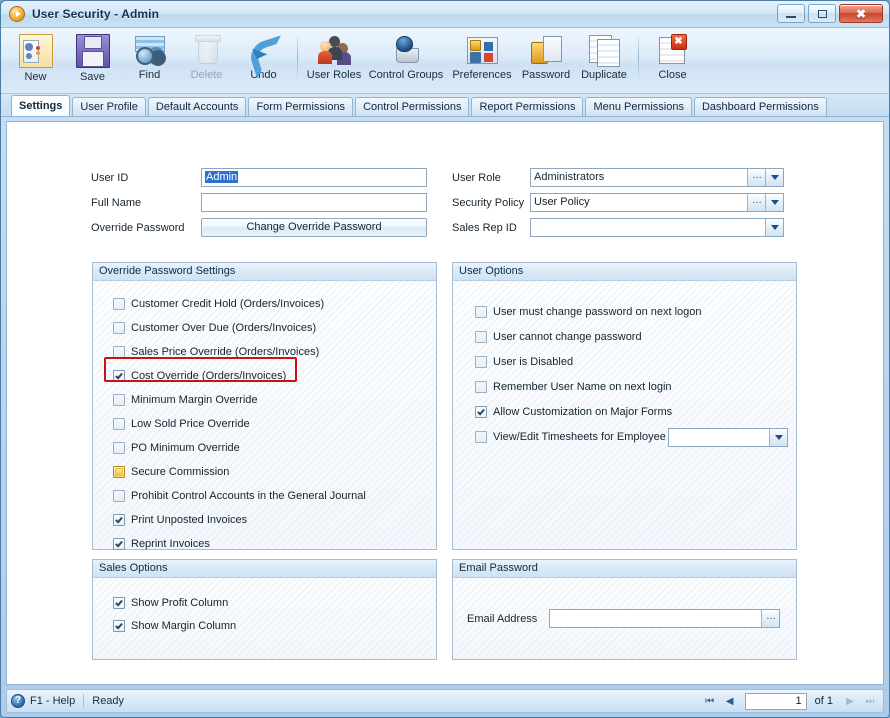 This screenshot has height=718, width=890. Describe the element at coordinates (301, 106) in the screenshot. I see `tab-form-permissions: Form Permissions` at that location.